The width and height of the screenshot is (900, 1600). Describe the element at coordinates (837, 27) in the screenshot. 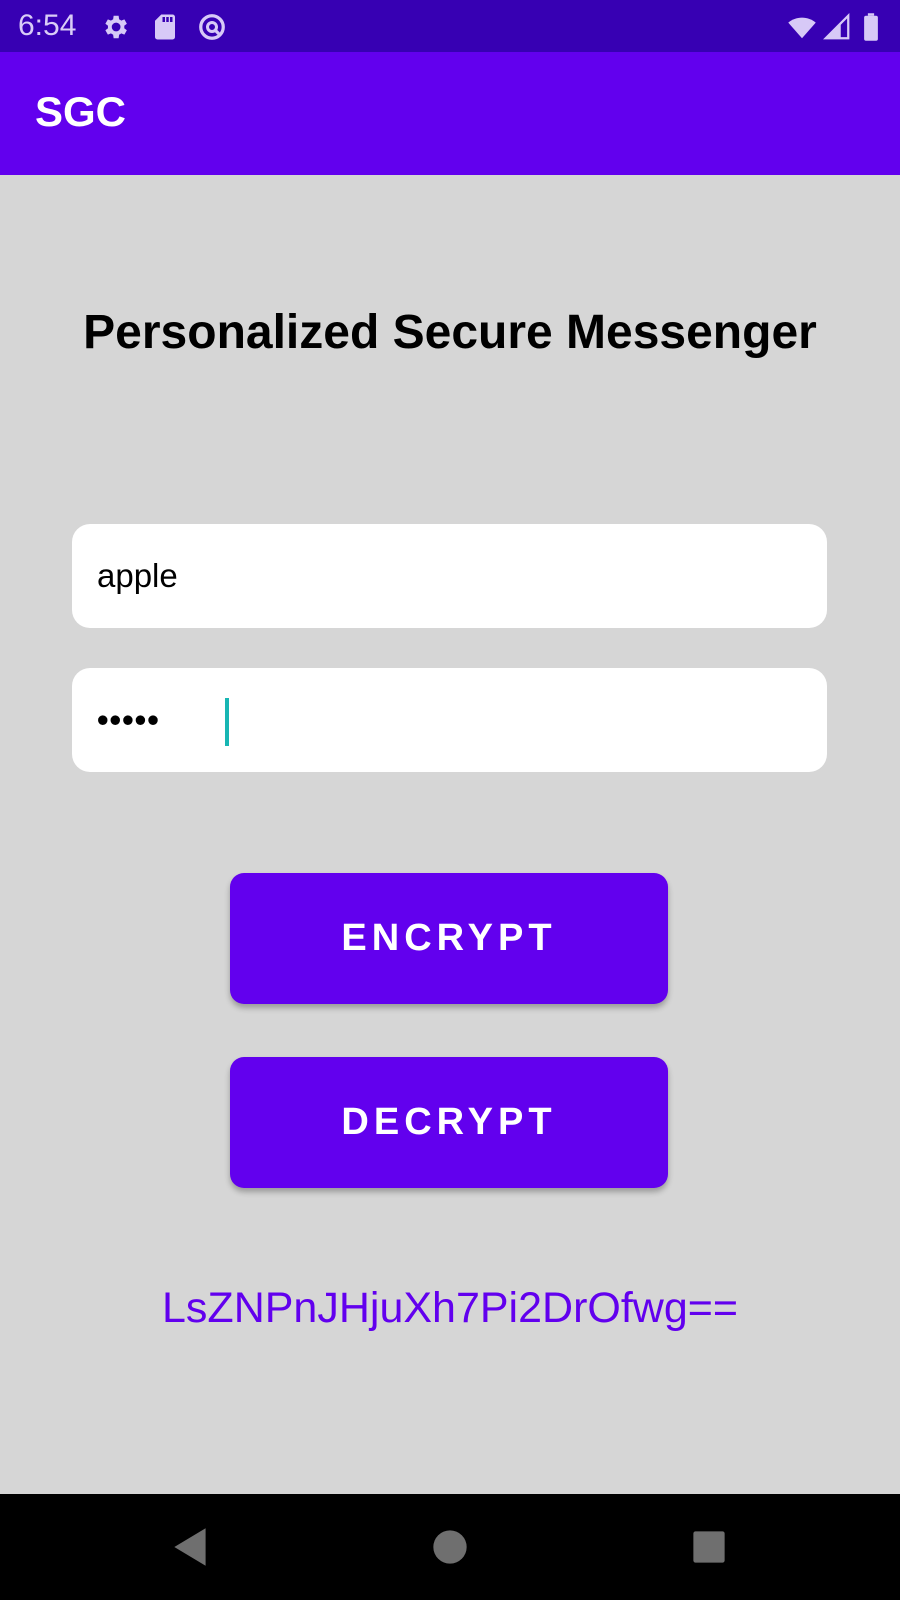

I see `signal-icon` at that location.